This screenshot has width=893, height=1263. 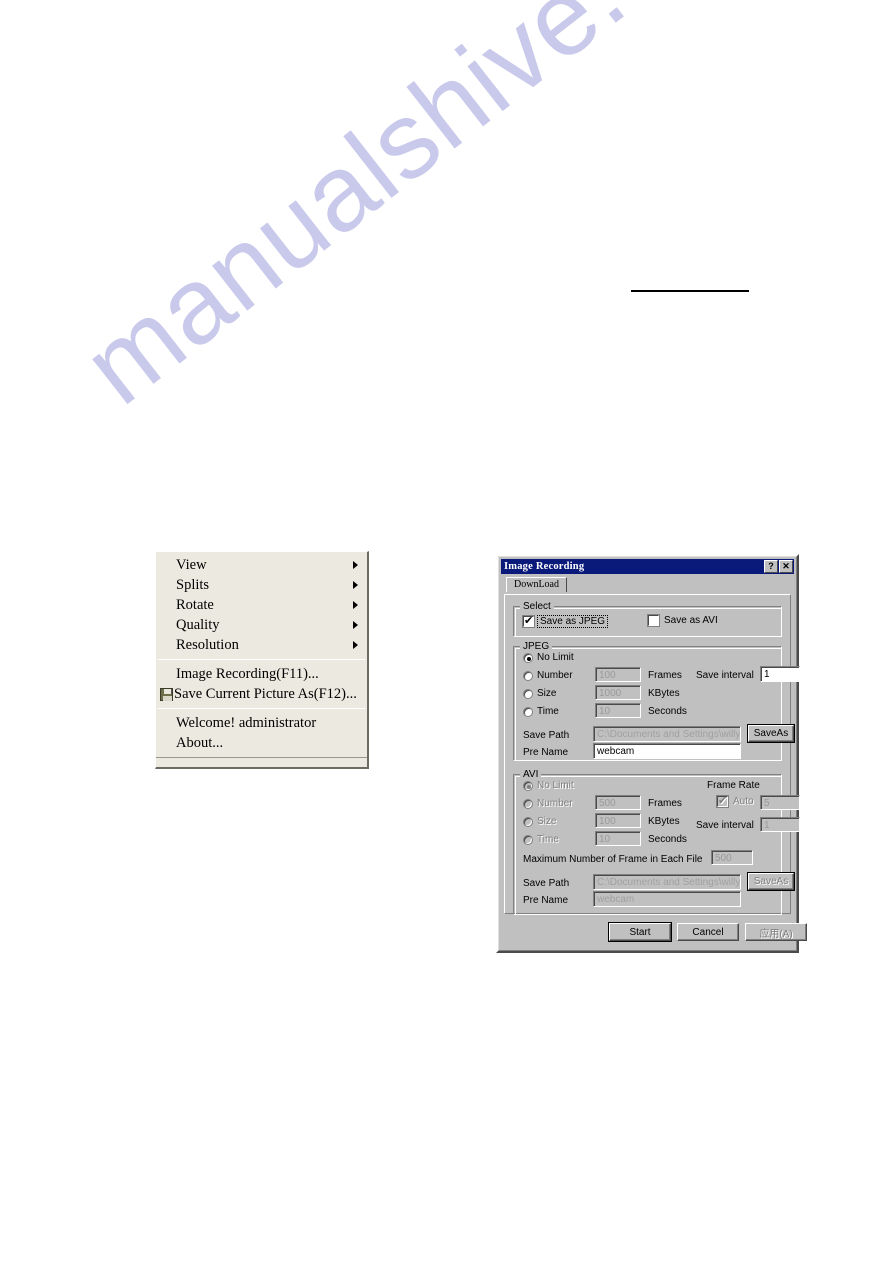 I want to click on avi-save-path-input: C:\Documents and Settings\willyliu\, so click(x=667, y=882).